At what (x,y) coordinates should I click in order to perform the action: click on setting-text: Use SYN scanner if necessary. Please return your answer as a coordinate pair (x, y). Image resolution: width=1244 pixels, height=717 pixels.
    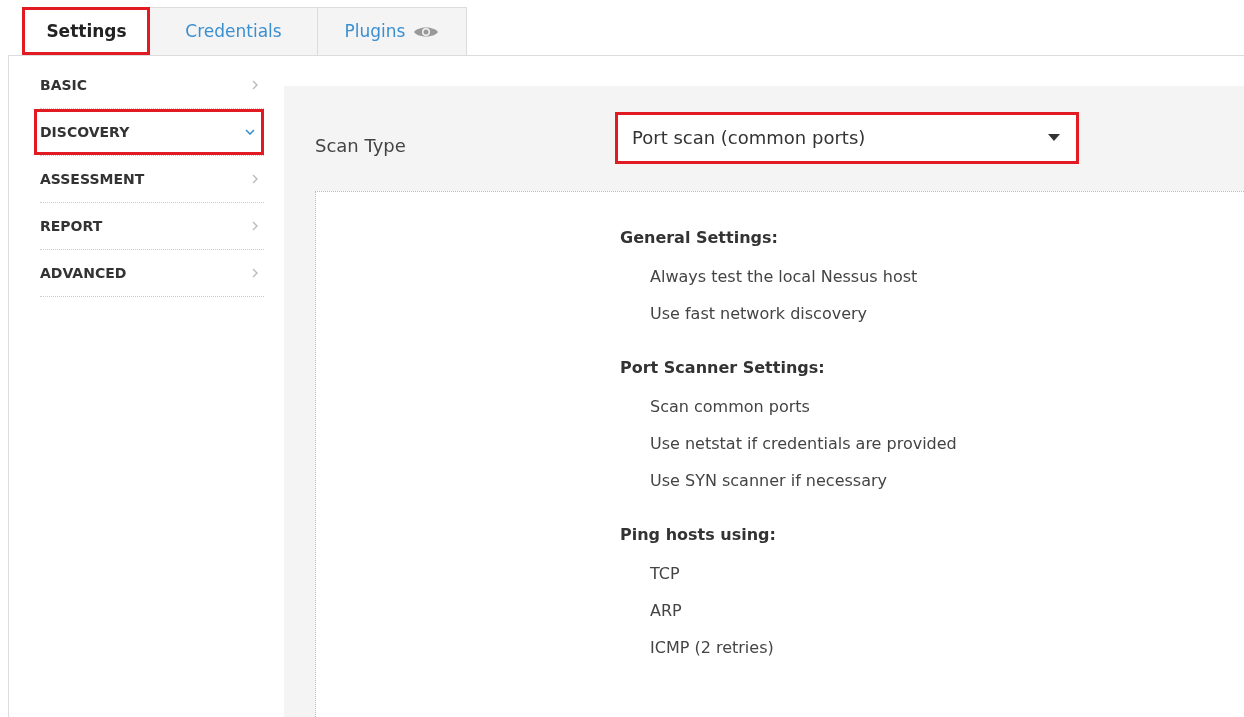
    Looking at the image, I should click on (768, 480).